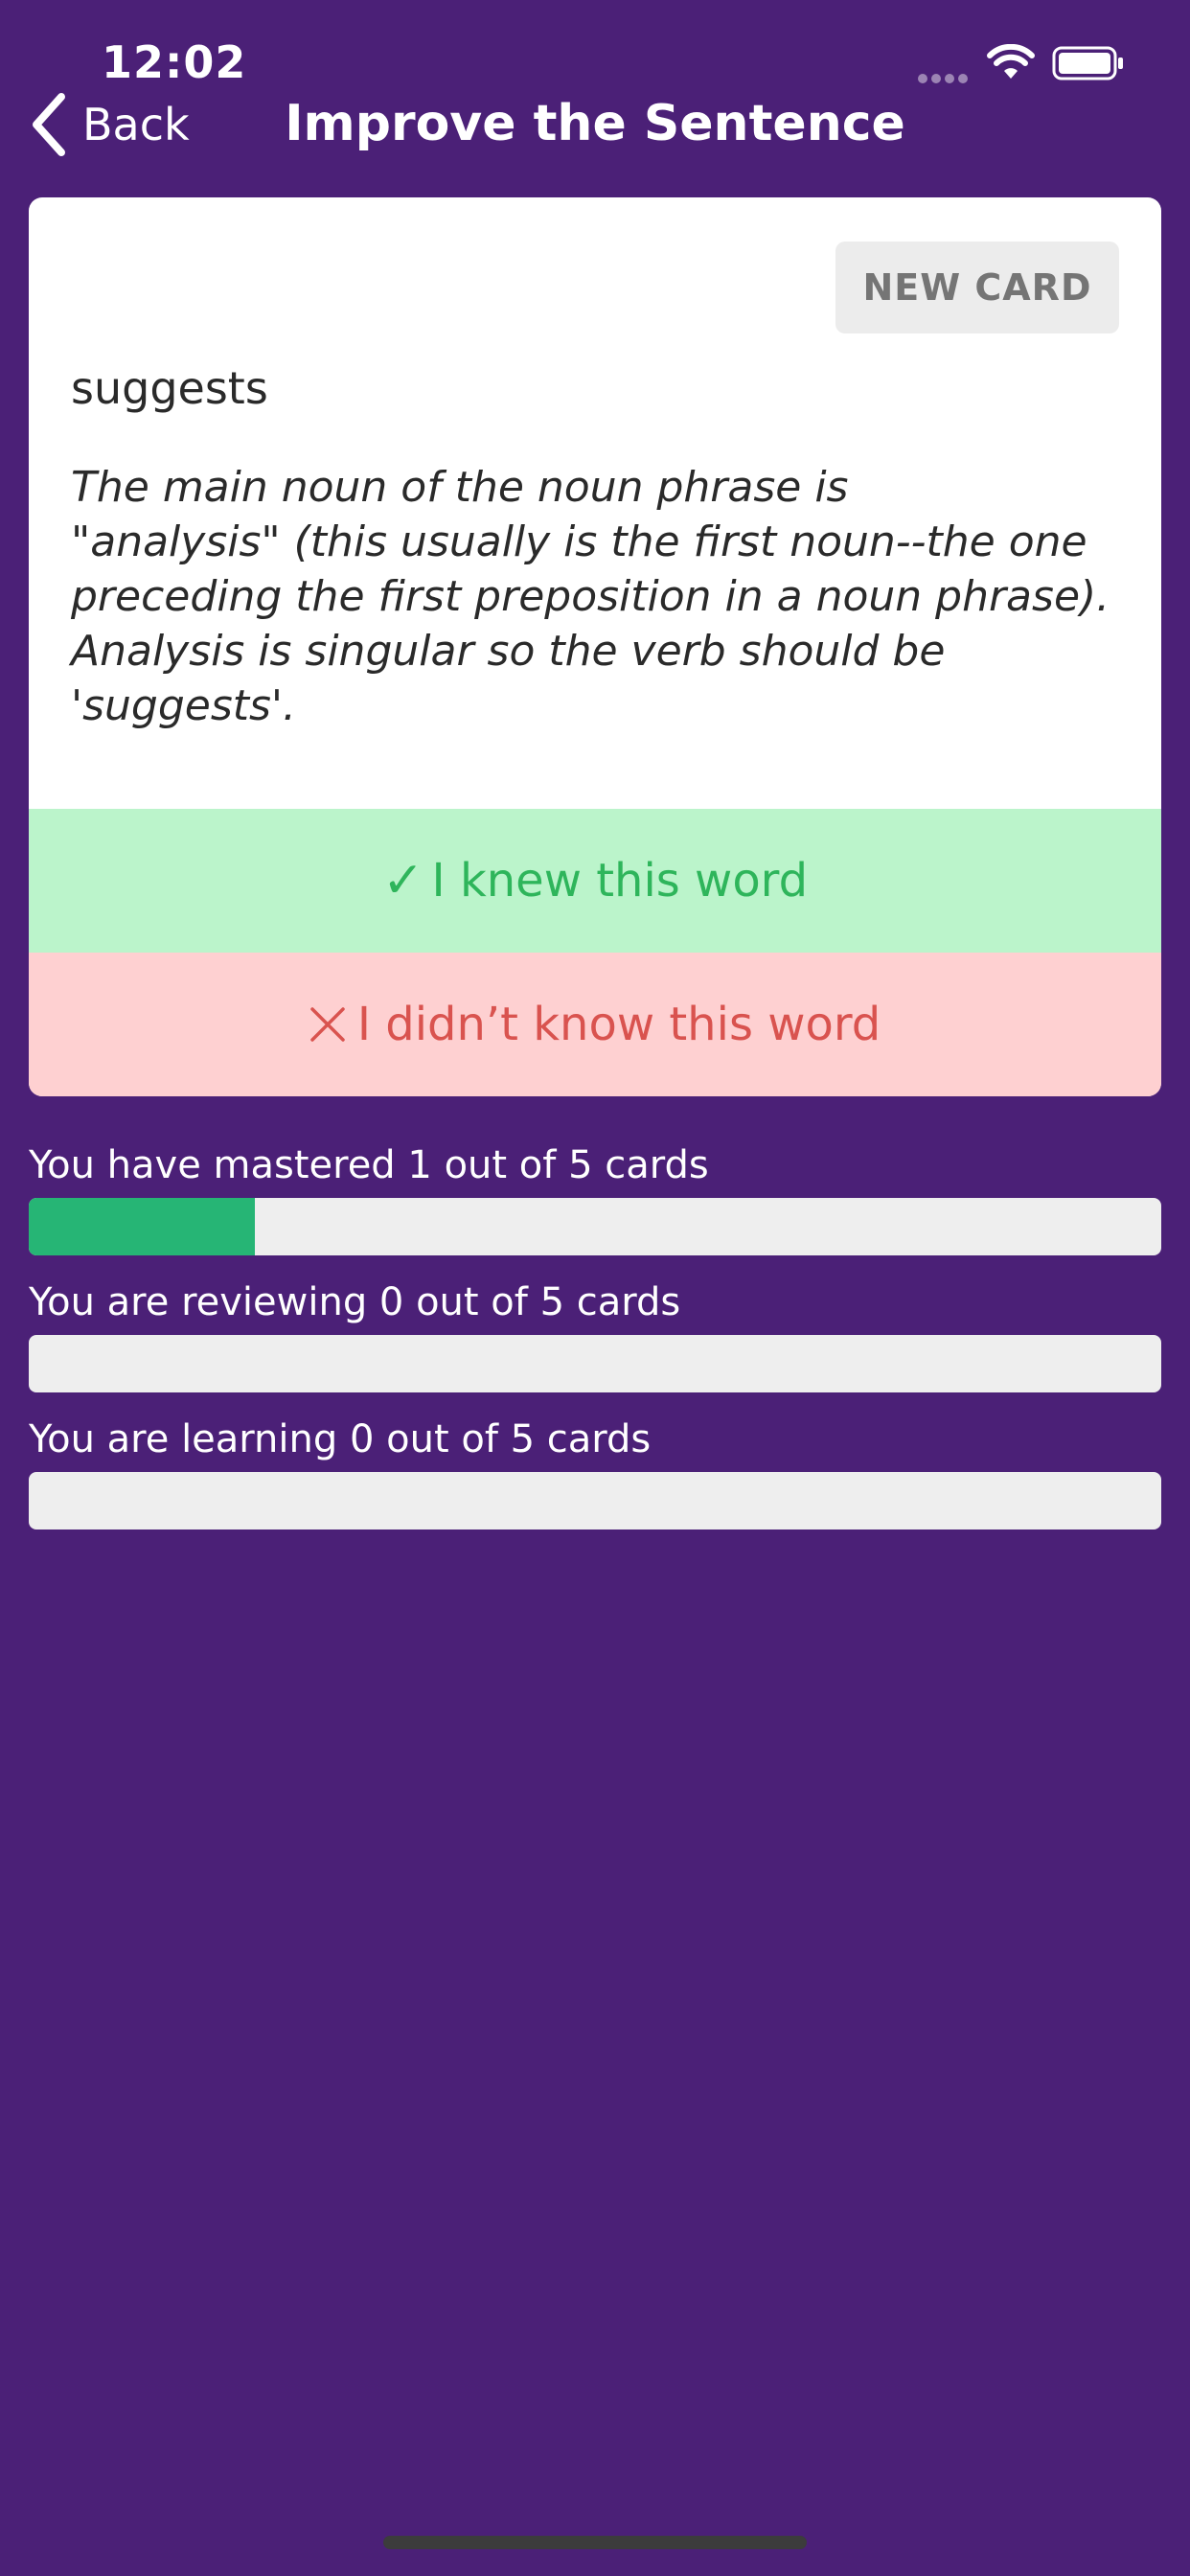 This screenshot has width=1190, height=2576. What do you see at coordinates (170, 388) in the screenshot?
I see `card-word: suggests` at bounding box center [170, 388].